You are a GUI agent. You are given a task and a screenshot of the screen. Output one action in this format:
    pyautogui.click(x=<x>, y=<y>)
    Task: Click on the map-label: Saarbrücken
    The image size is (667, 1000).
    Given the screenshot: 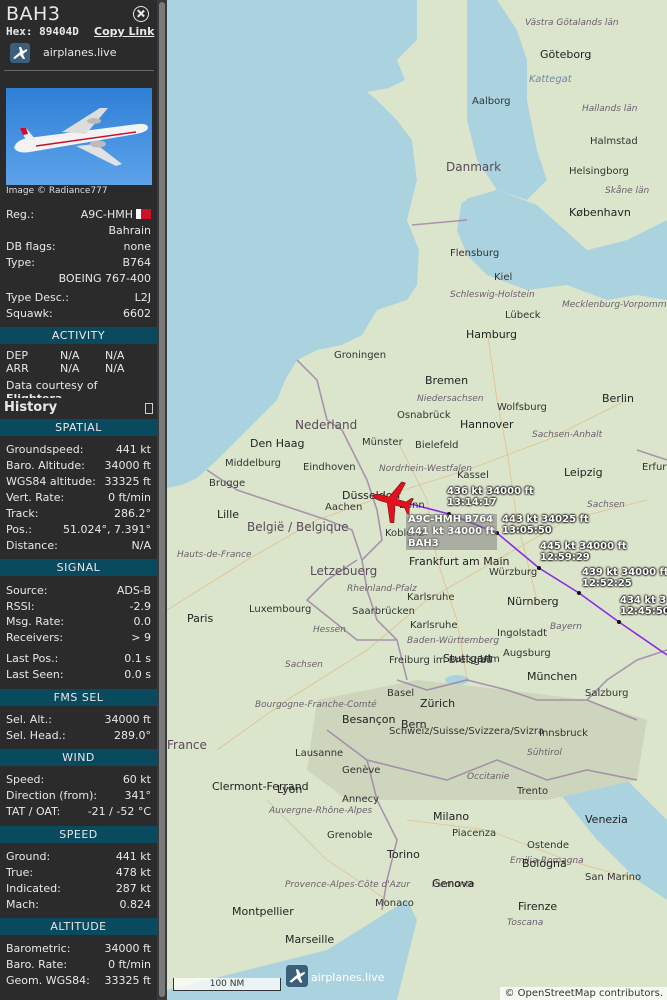 What is the action you would take?
    pyautogui.click(x=383, y=611)
    